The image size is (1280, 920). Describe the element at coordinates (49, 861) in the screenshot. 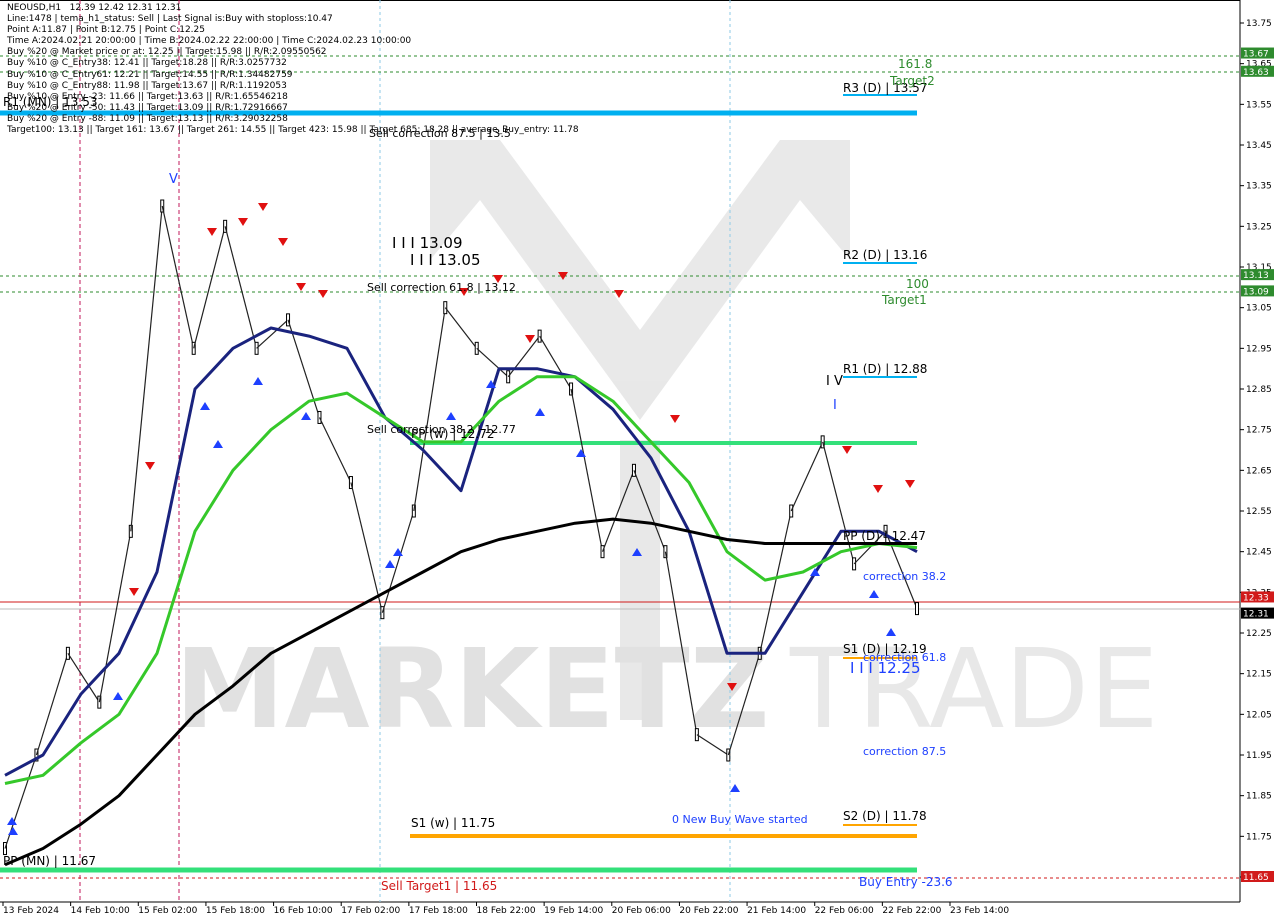

I see `pp-mn-label: PP (MN) | 11.67` at that location.